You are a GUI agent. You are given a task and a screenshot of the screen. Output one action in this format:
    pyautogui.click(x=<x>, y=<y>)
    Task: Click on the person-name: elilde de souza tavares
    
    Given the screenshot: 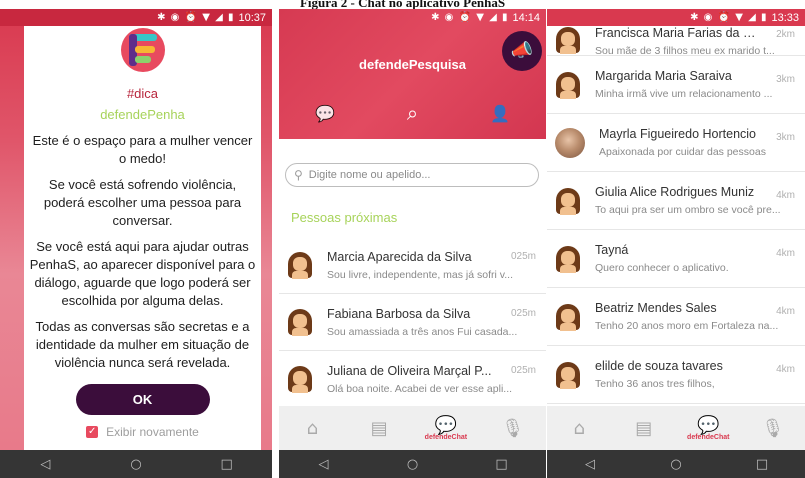 What is the action you would take?
    pyautogui.click(x=659, y=366)
    